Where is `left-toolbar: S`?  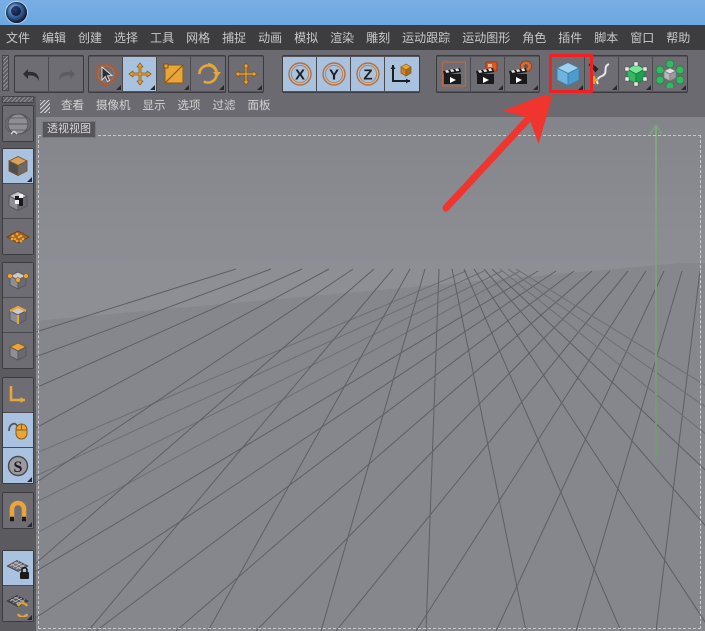 left-toolbar: S is located at coordinates (18, 363).